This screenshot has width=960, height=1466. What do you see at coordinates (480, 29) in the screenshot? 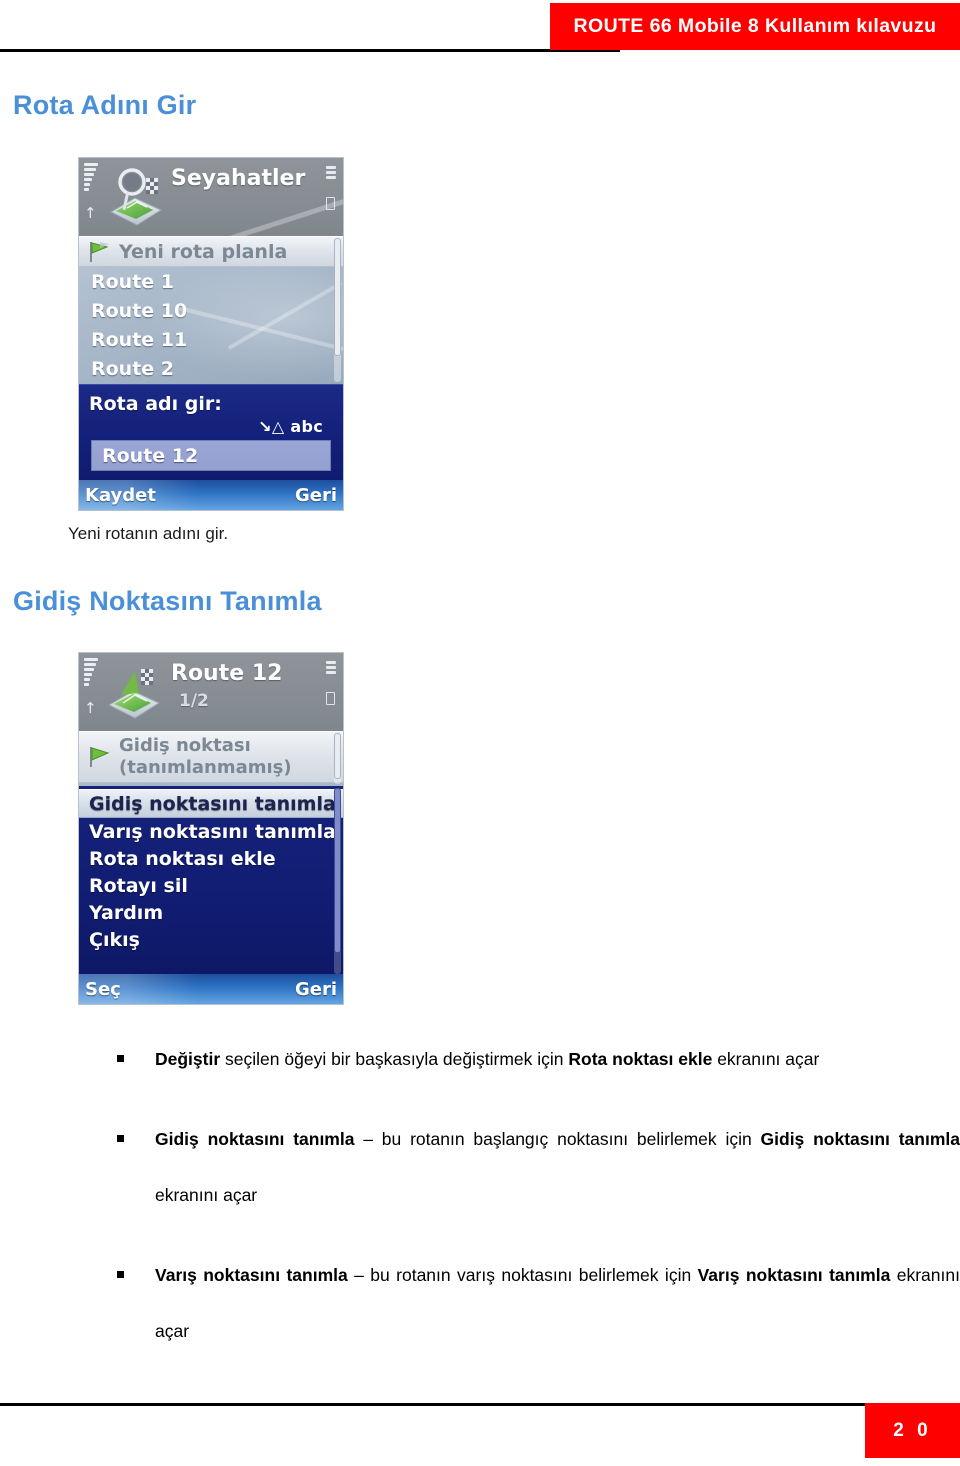
I see `page-header: ROUTE 66 Mobile 8 Kullanım kılavuzu` at bounding box center [480, 29].